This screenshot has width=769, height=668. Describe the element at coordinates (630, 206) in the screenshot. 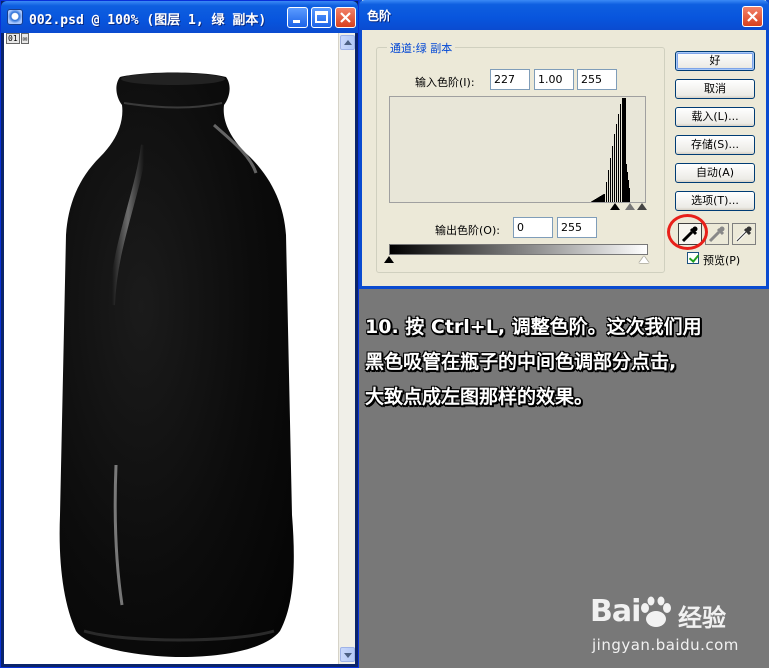

I see `input-gray-handle` at that location.